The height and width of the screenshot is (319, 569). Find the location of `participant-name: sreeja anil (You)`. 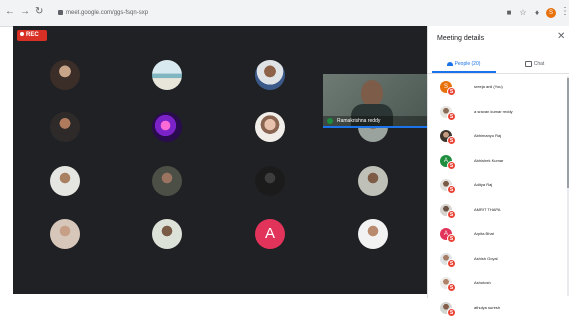

participant-name: sreeja anil (You) is located at coordinates (488, 86).